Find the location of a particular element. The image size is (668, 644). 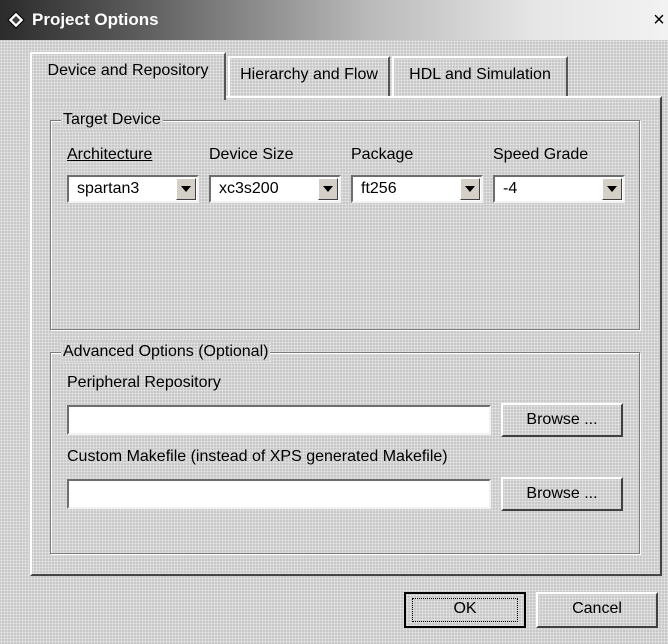

cancel-button: Cancel is located at coordinates (597, 610).